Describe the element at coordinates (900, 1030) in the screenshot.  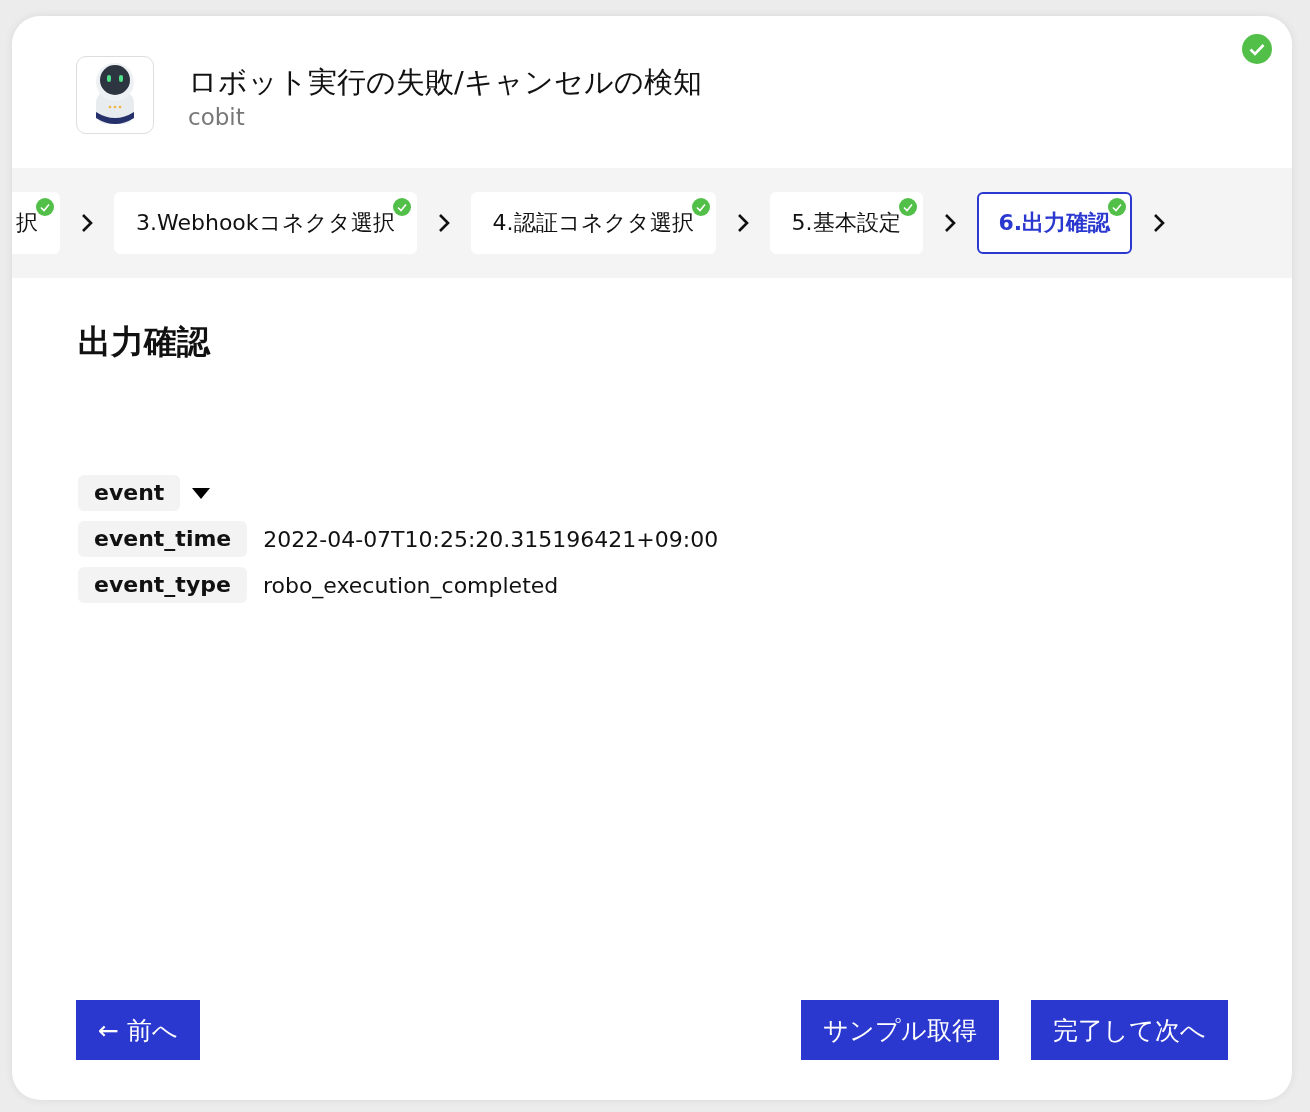
I see `get-sample-button: サンプル取得` at that location.